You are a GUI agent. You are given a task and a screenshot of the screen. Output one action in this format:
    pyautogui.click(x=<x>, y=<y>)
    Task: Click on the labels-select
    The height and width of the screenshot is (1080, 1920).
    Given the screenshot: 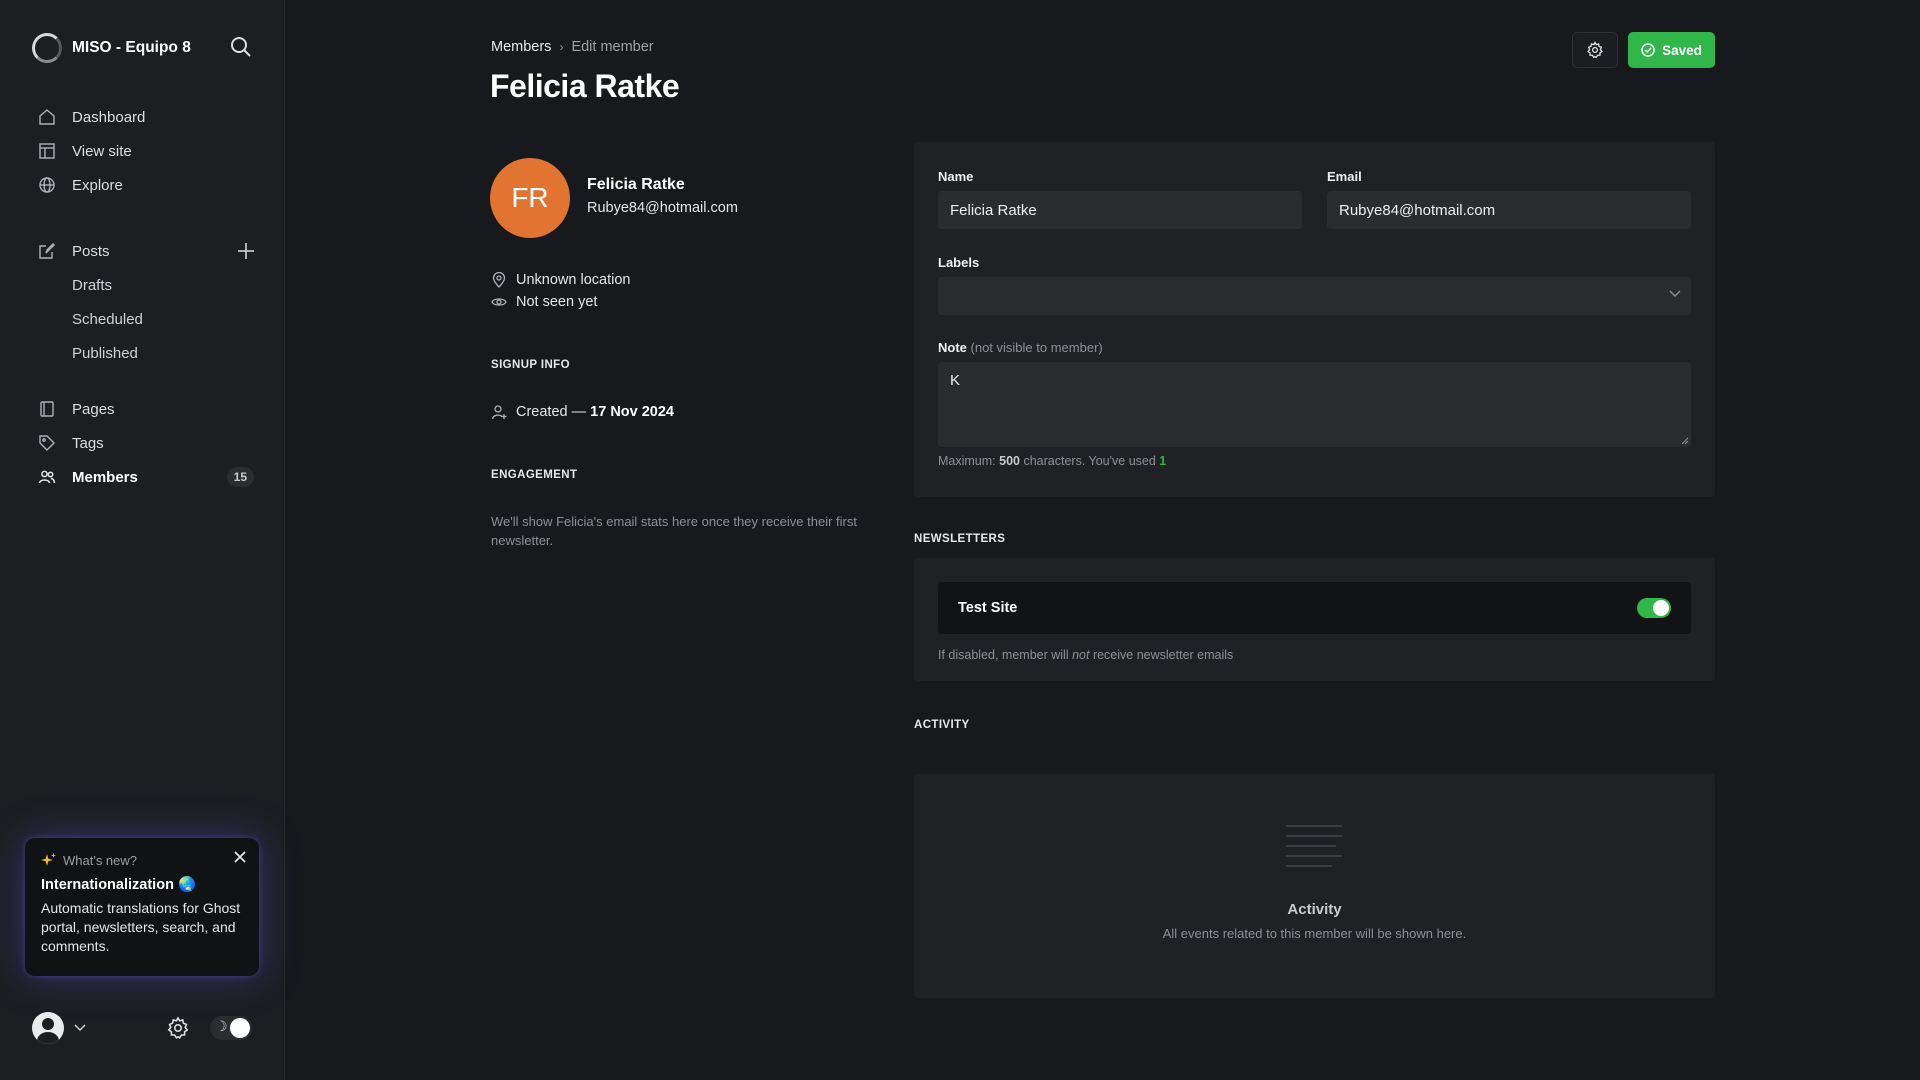 What is the action you would take?
    pyautogui.click(x=1314, y=296)
    